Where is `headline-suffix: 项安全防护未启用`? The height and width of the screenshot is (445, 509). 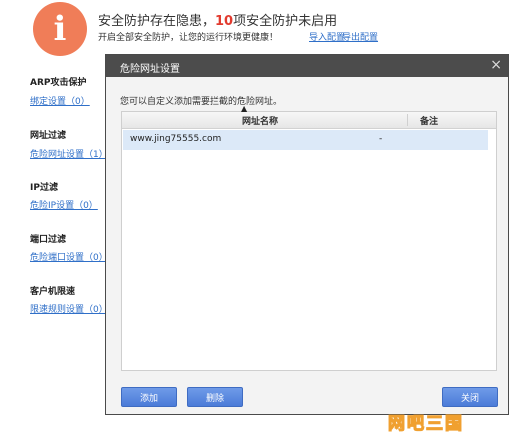 headline-suffix: 项安全防护未启用 is located at coordinates (285, 21).